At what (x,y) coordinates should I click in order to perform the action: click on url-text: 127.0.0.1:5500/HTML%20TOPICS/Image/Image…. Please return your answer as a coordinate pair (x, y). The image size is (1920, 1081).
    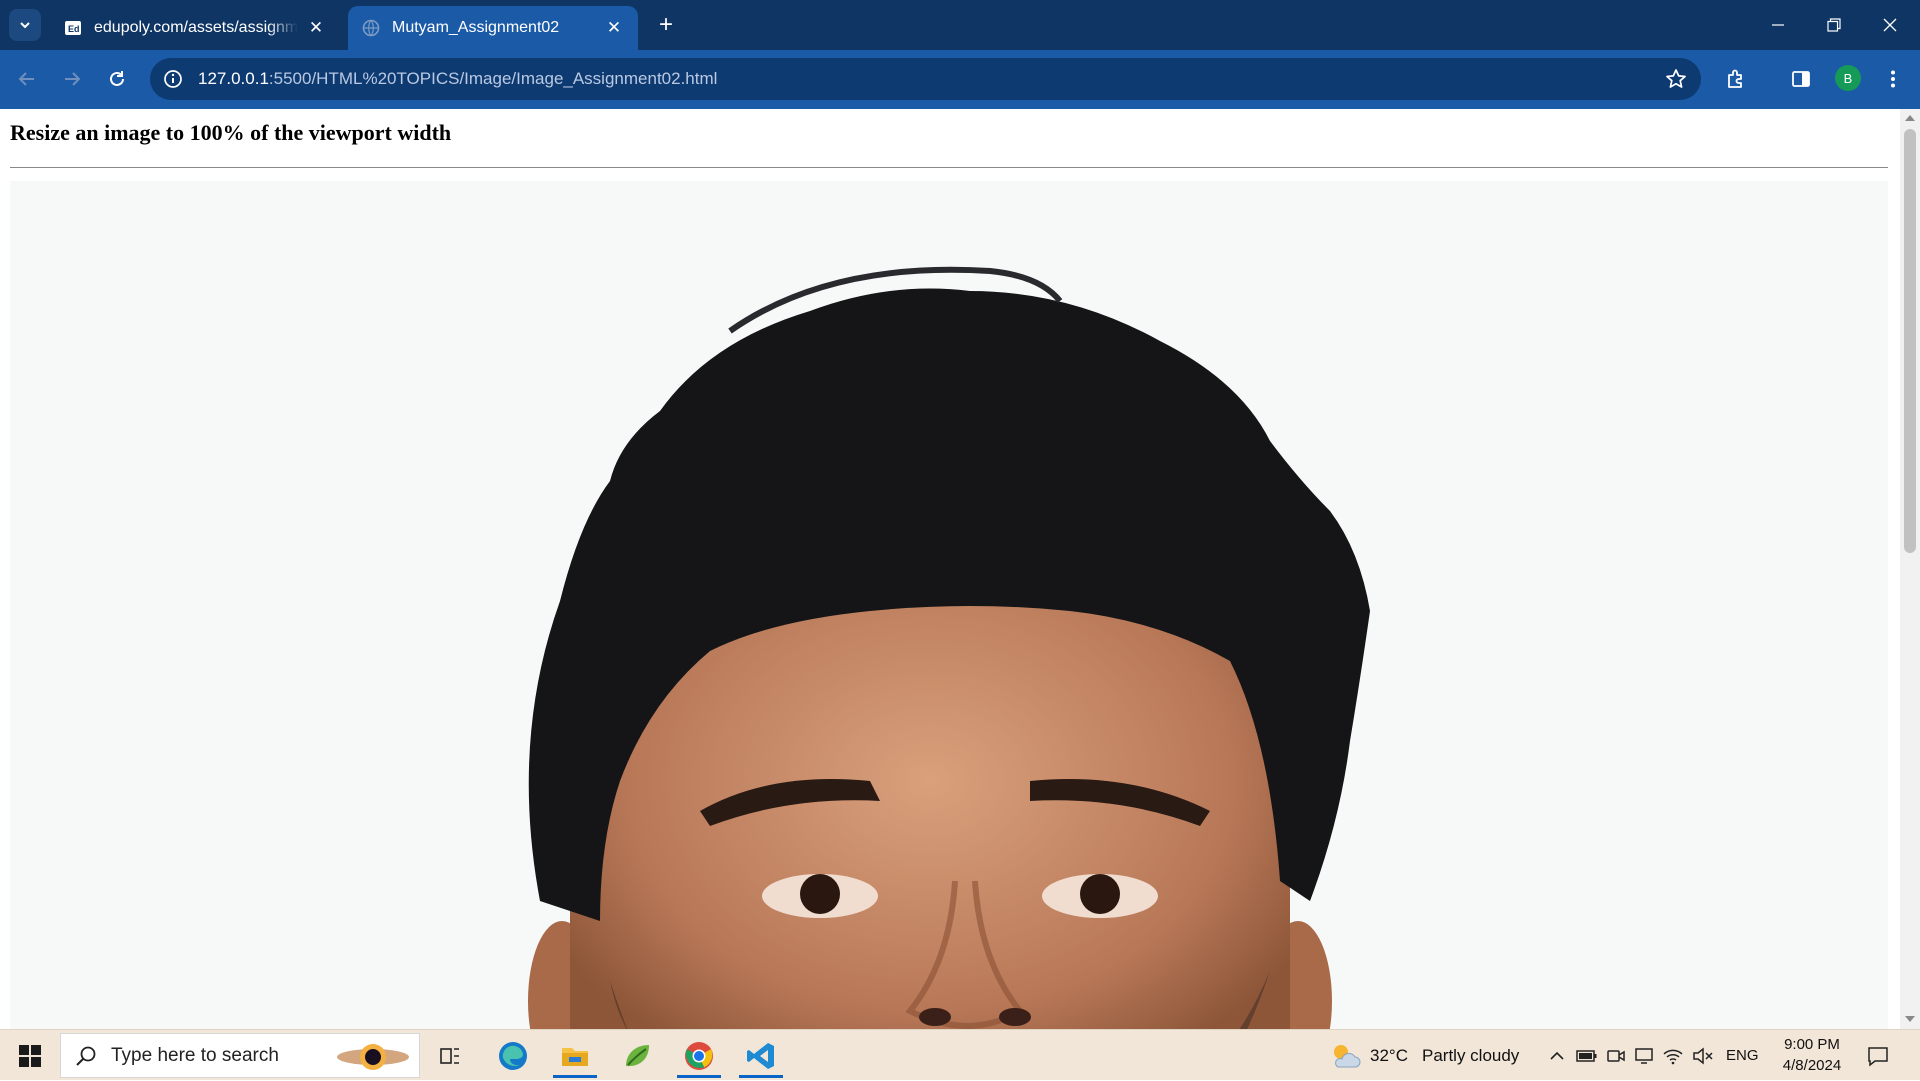
    Looking at the image, I should click on (457, 79).